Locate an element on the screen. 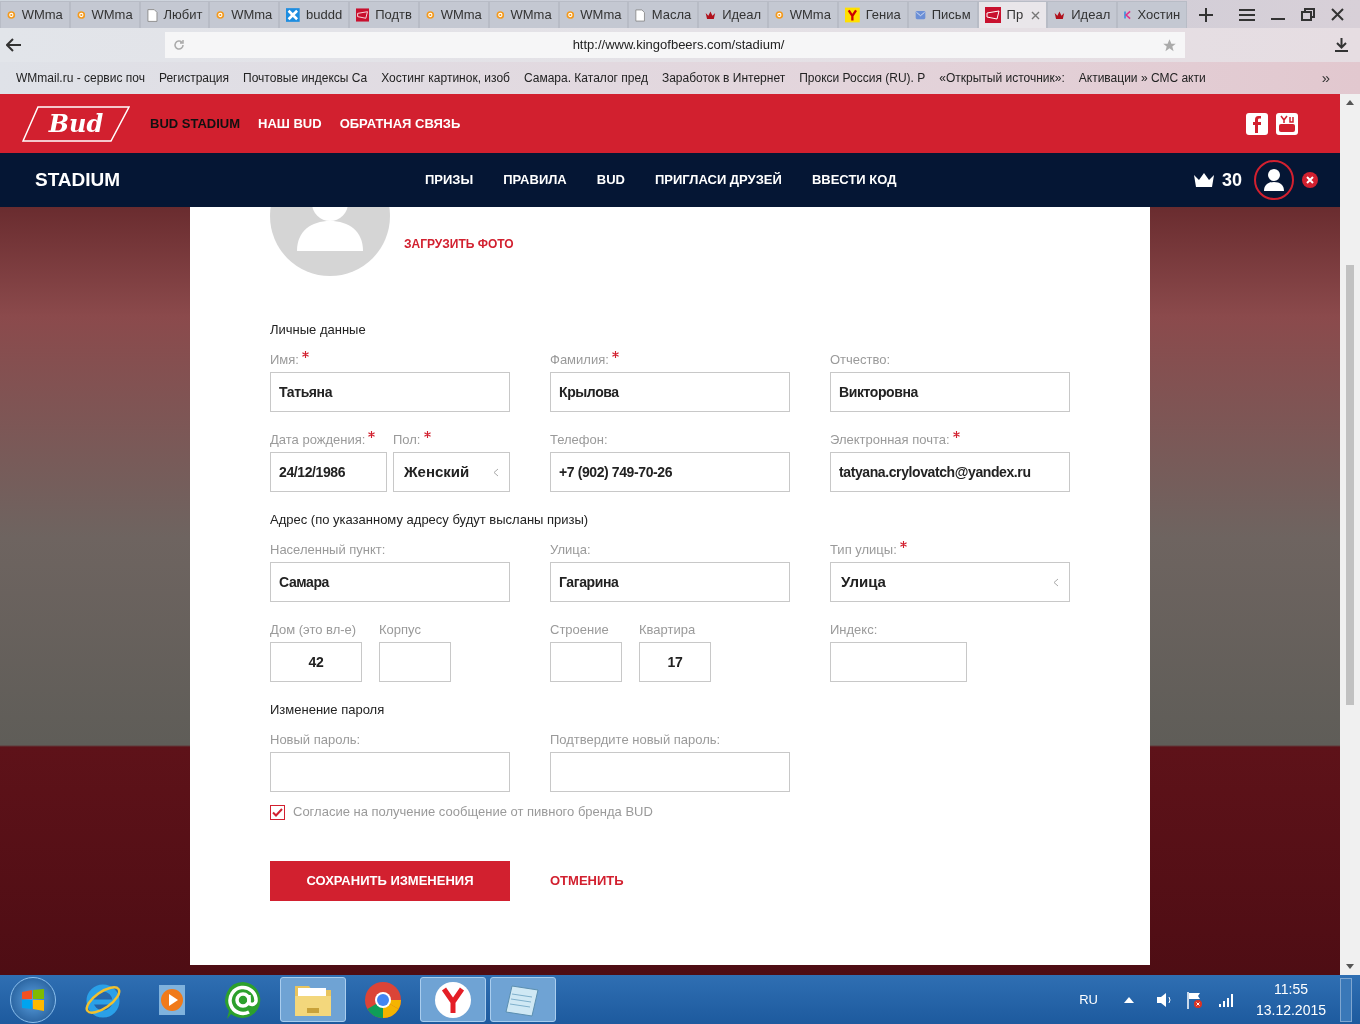  more-bookmarks-button: » is located at coordinates (1325, 78).